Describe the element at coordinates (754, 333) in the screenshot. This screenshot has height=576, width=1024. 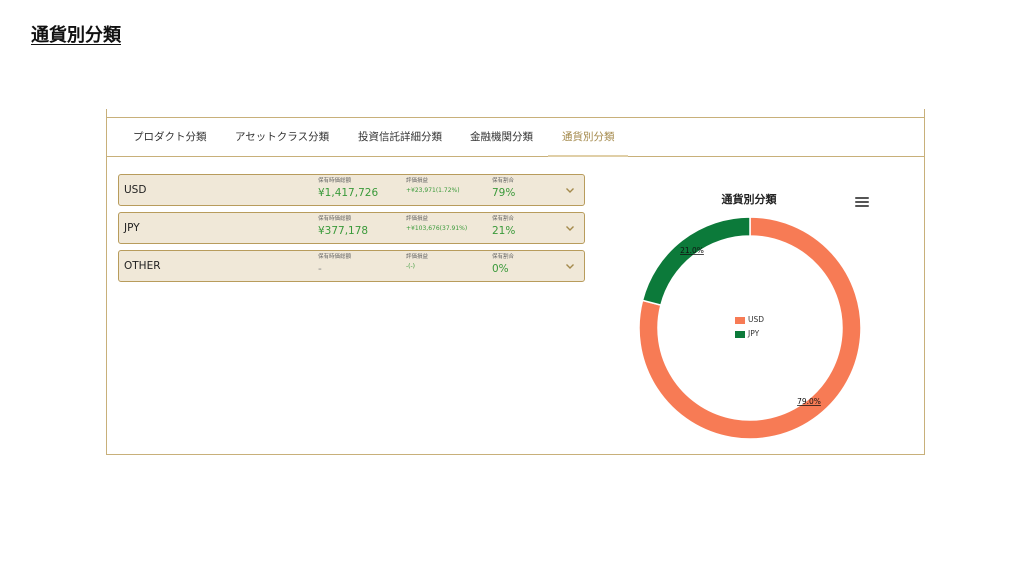
I see `legend-label: JPY` at that location.